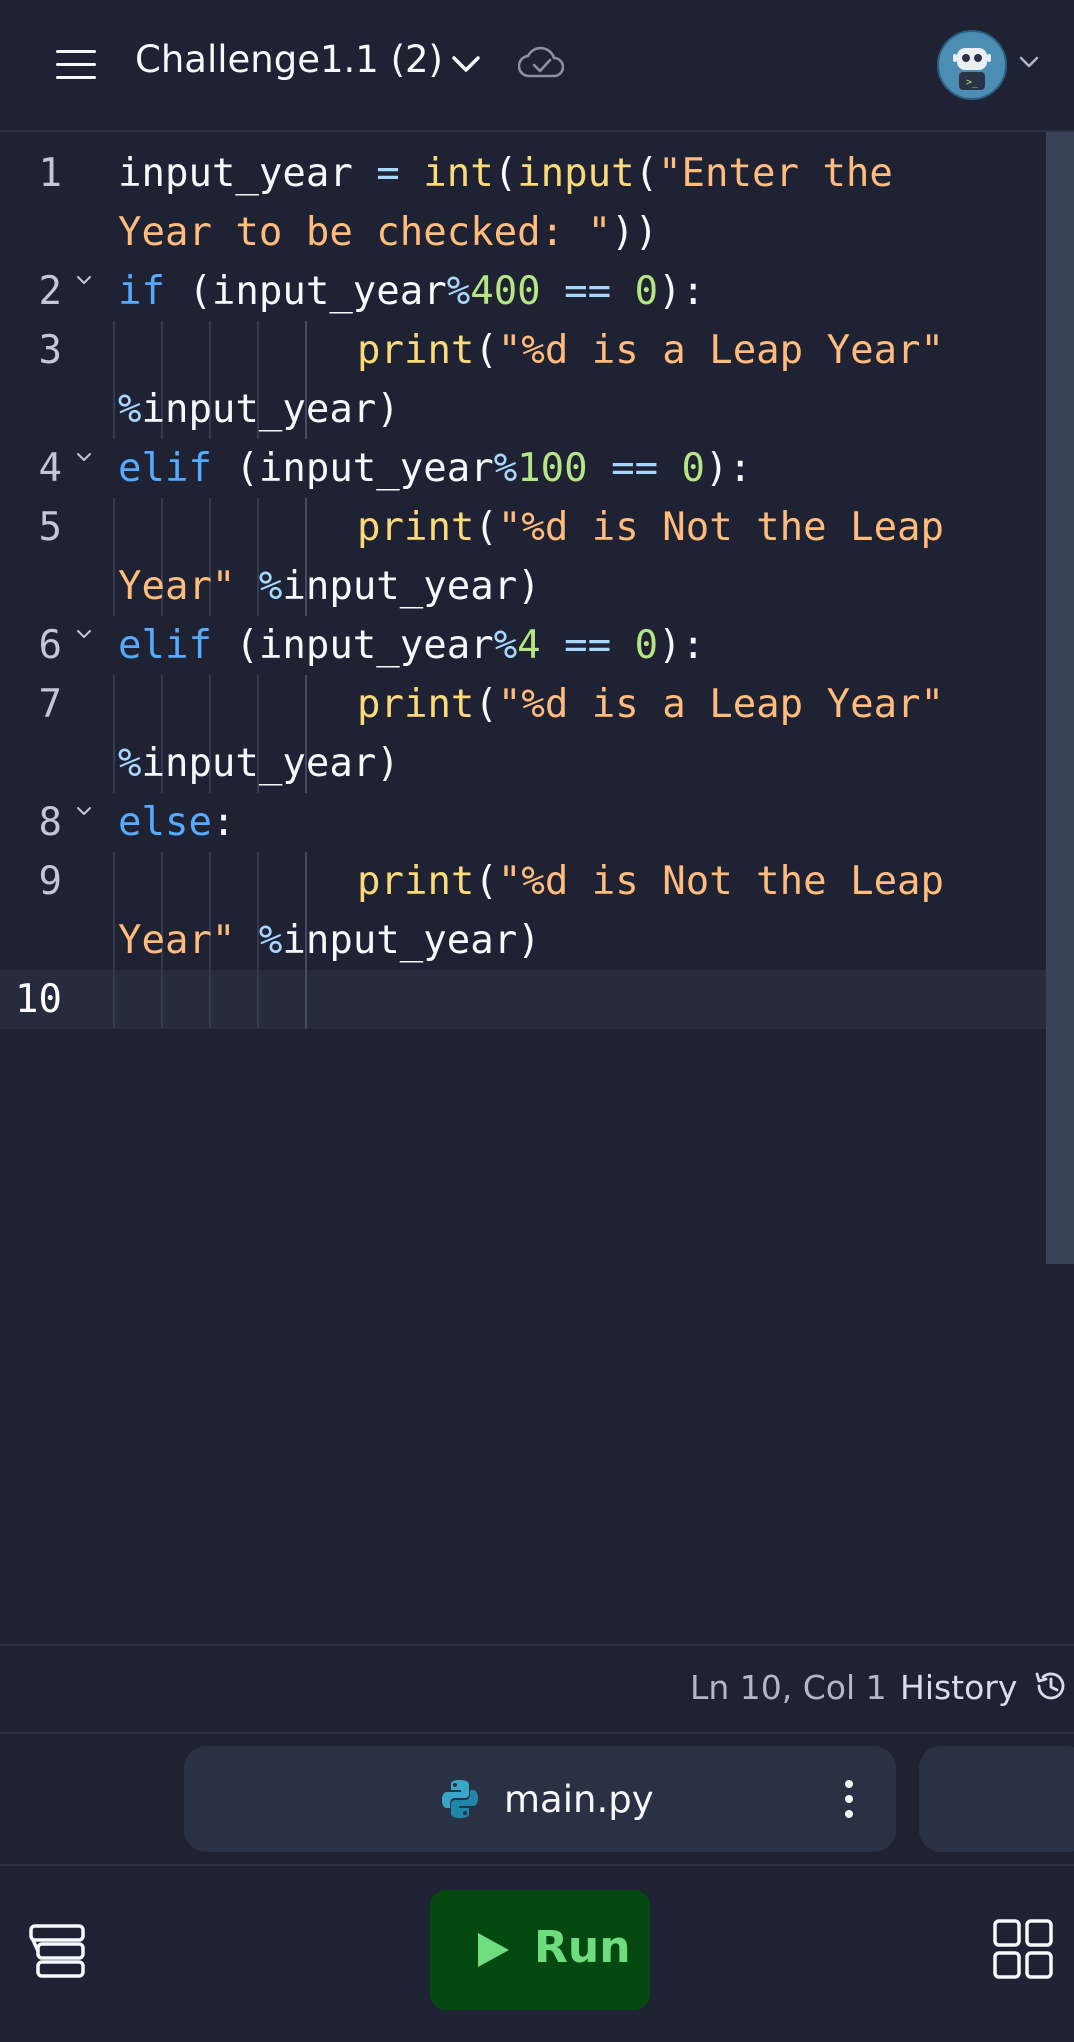 The height and width of the screenshot is (2042, 1074). I want to click on line-number: 1, so click(50, 173).